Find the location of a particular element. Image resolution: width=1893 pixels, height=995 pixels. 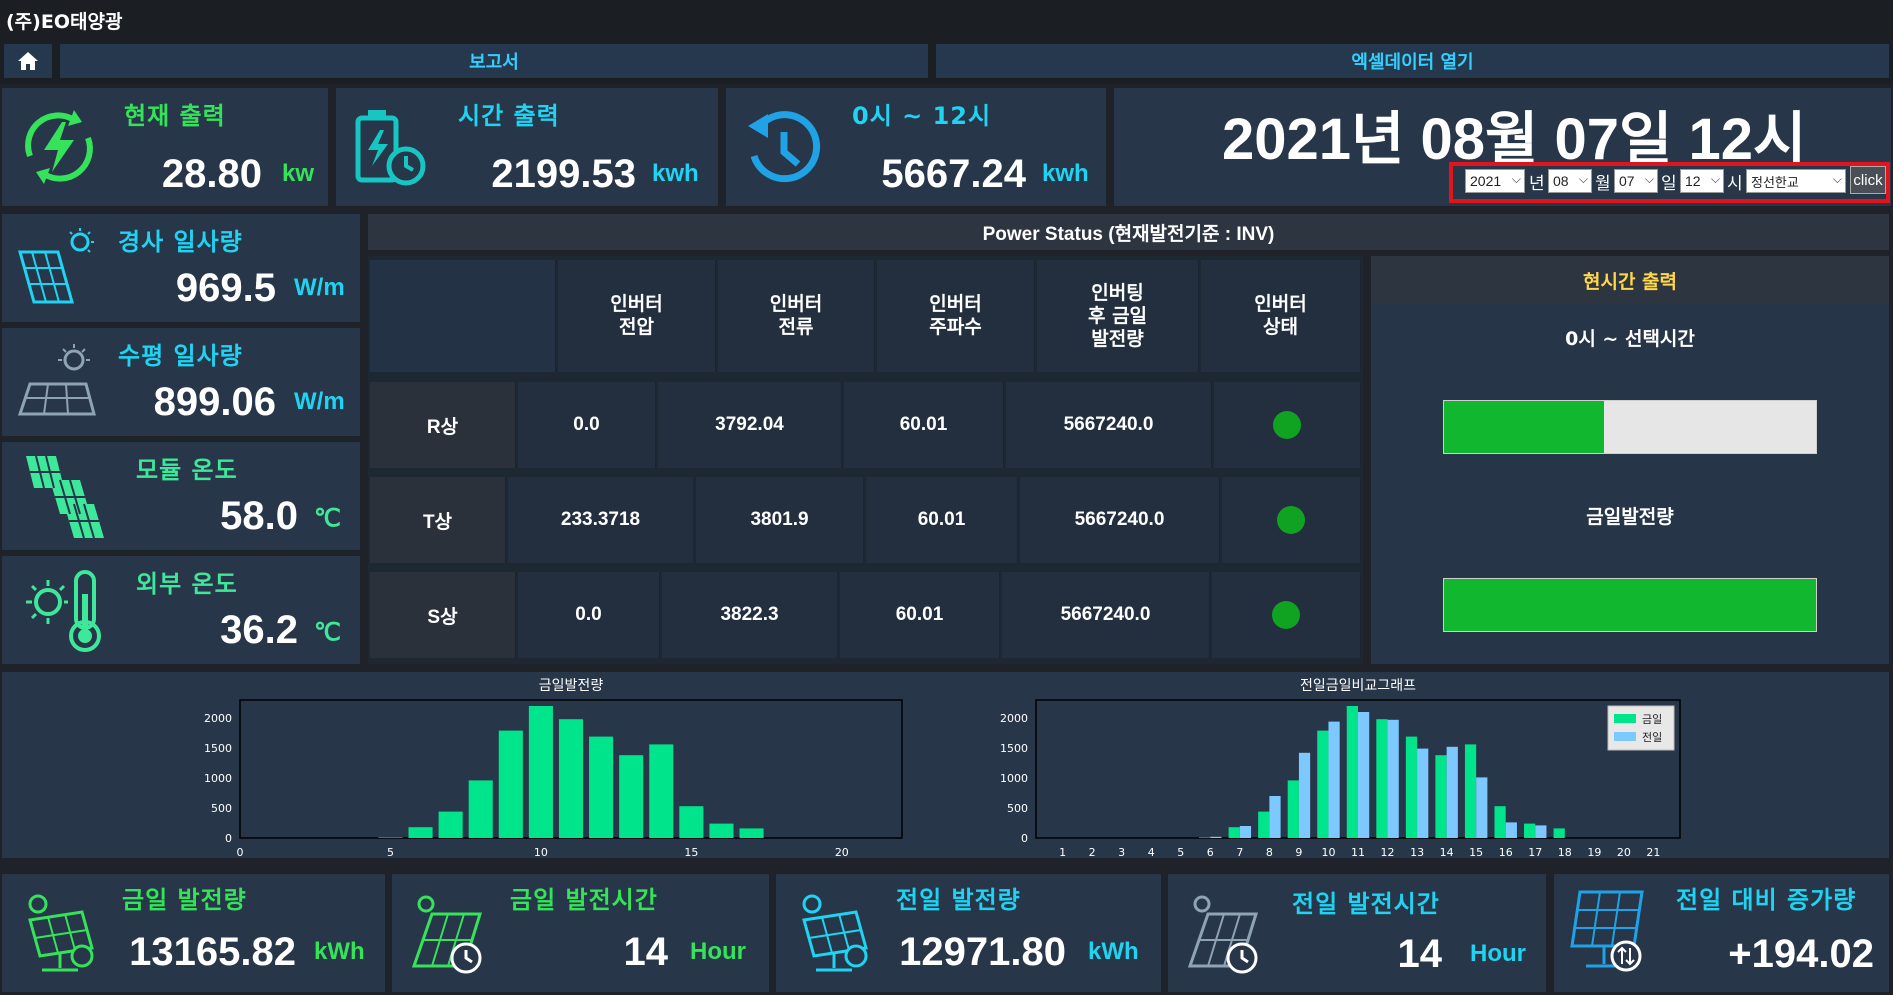

chart-title: 전일금일비교그래프 is located at coordinates (1358, 686).